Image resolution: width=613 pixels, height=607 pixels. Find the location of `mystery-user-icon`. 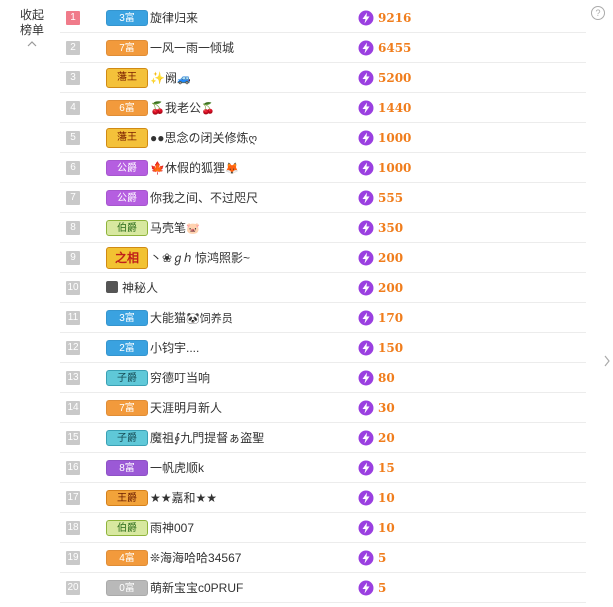

mystery-user-icon is located at coordinates (112, 287).